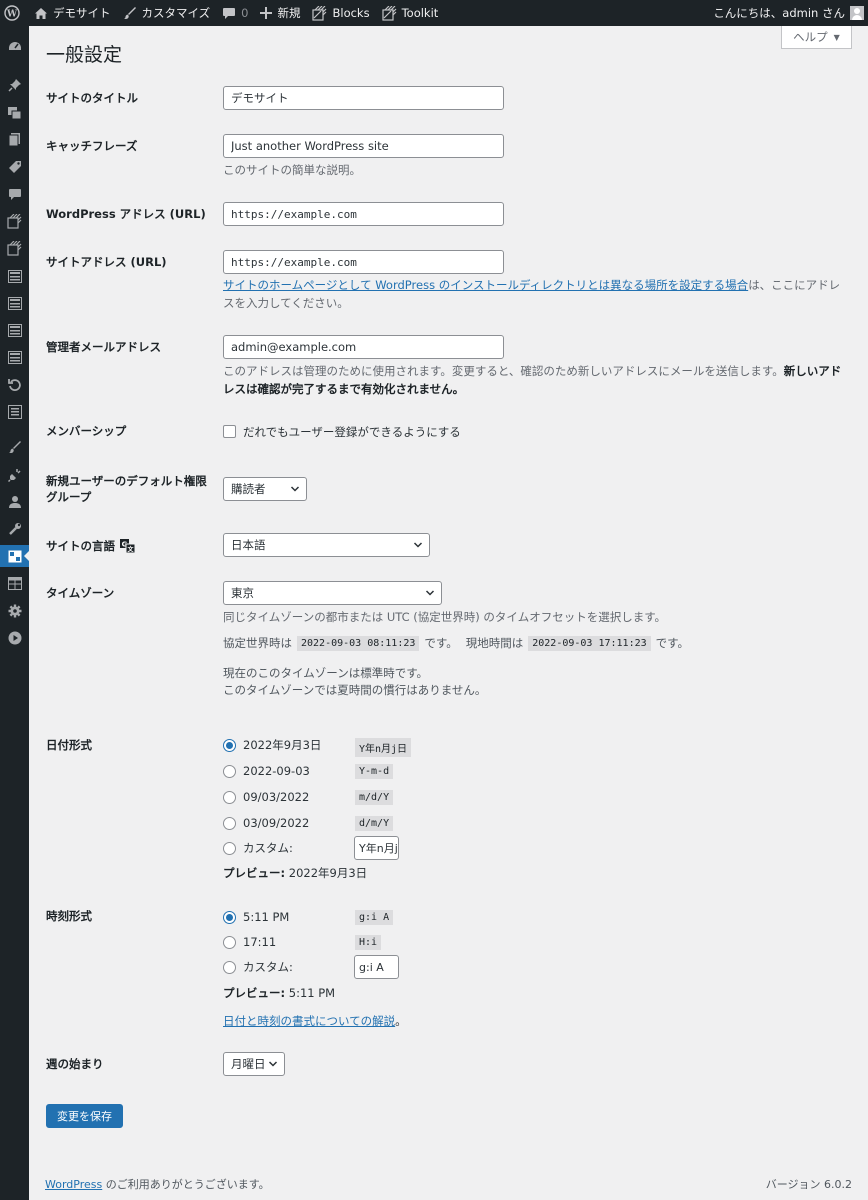  What do you see at coordinates (256, 917) in the screenshot?
I see `time-format-option: 5:11 PM` at bounding box center [256, 917].